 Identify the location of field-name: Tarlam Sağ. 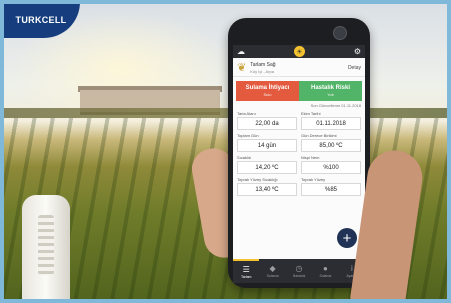
(263, 64).